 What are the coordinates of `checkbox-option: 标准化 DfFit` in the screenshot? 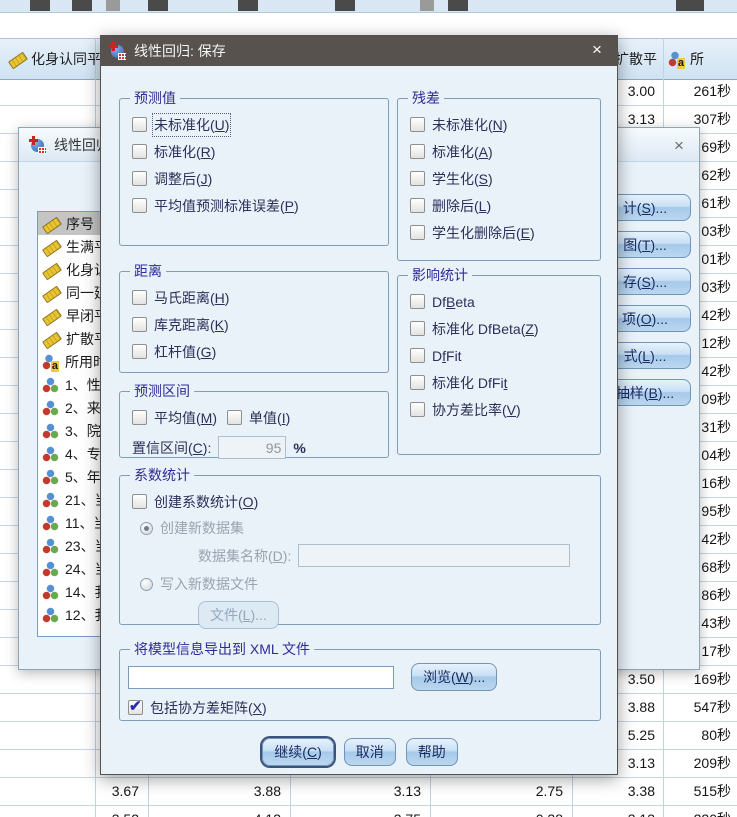 It's located at (502, 382).